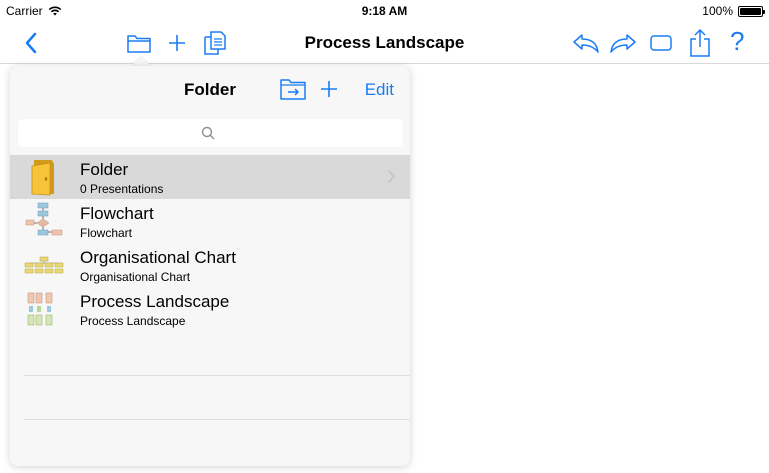 Image resolution: width=769 pixels, height=473 pixels. What do you see at coordinates (210, 221) in the screenshot?
I see `list-item: Flowchart Flowchart` at bounding box center [210, 221].